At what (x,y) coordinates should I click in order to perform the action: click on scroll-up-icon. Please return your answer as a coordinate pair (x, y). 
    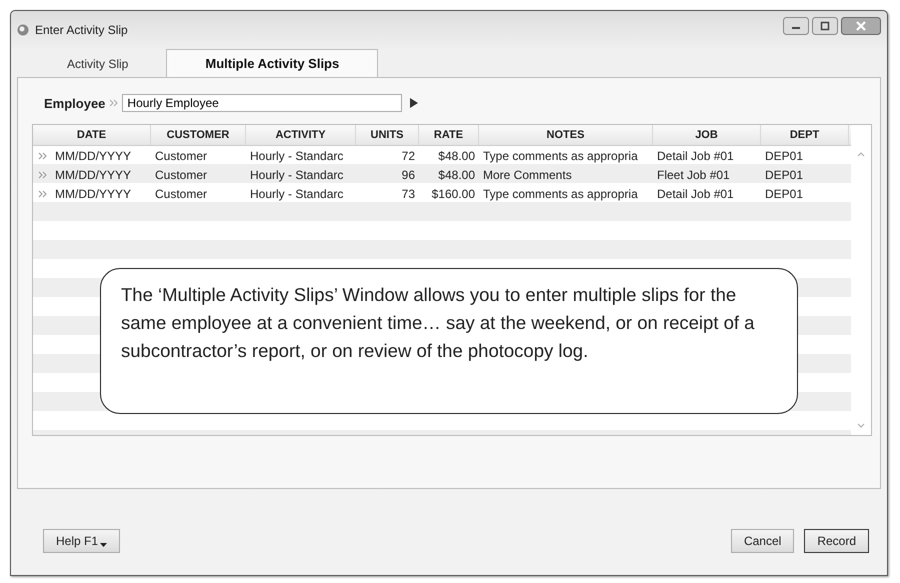
    Looking at the image, I should click on (861, 154).